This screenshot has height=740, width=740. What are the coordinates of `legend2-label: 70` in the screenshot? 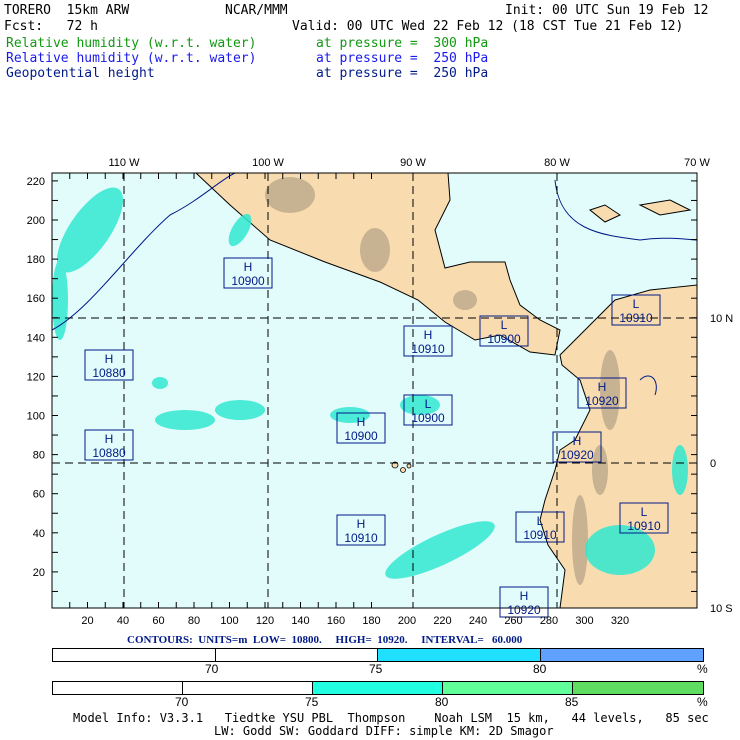 It's located at (182, 702).